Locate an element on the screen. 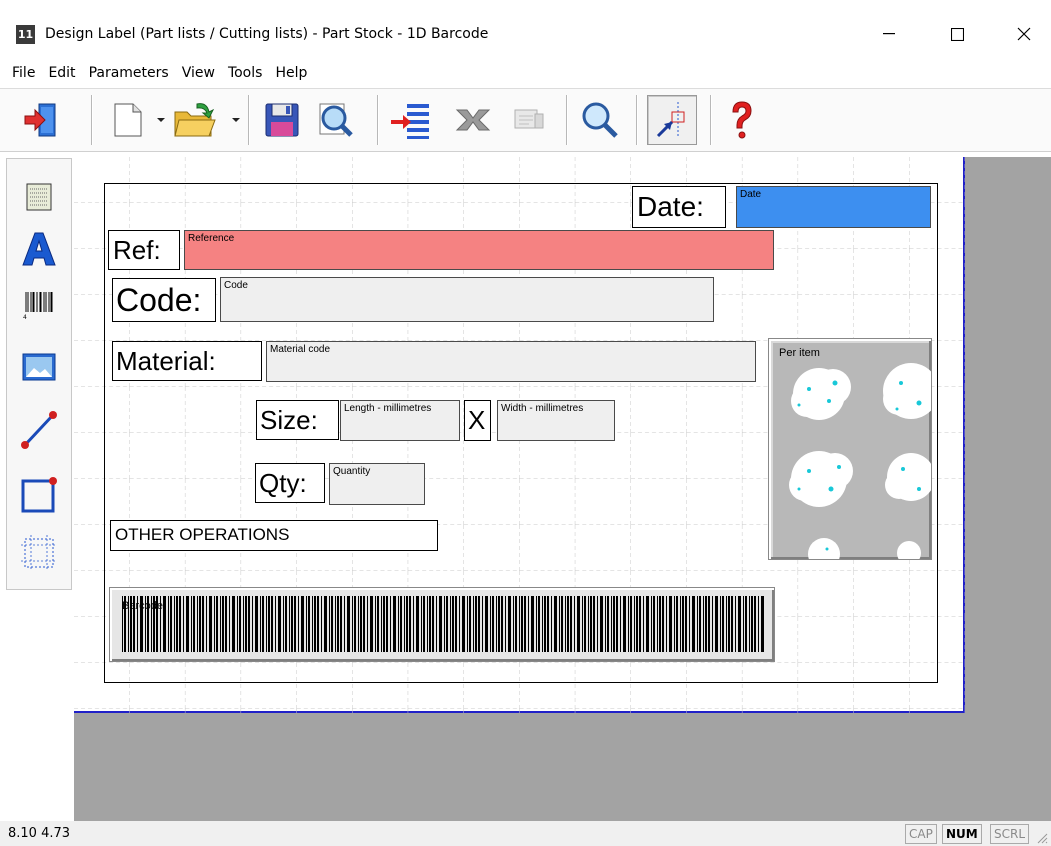 This screenshot has width=1051, height=846. magnifier-icon is located at coordinates (600, 120).